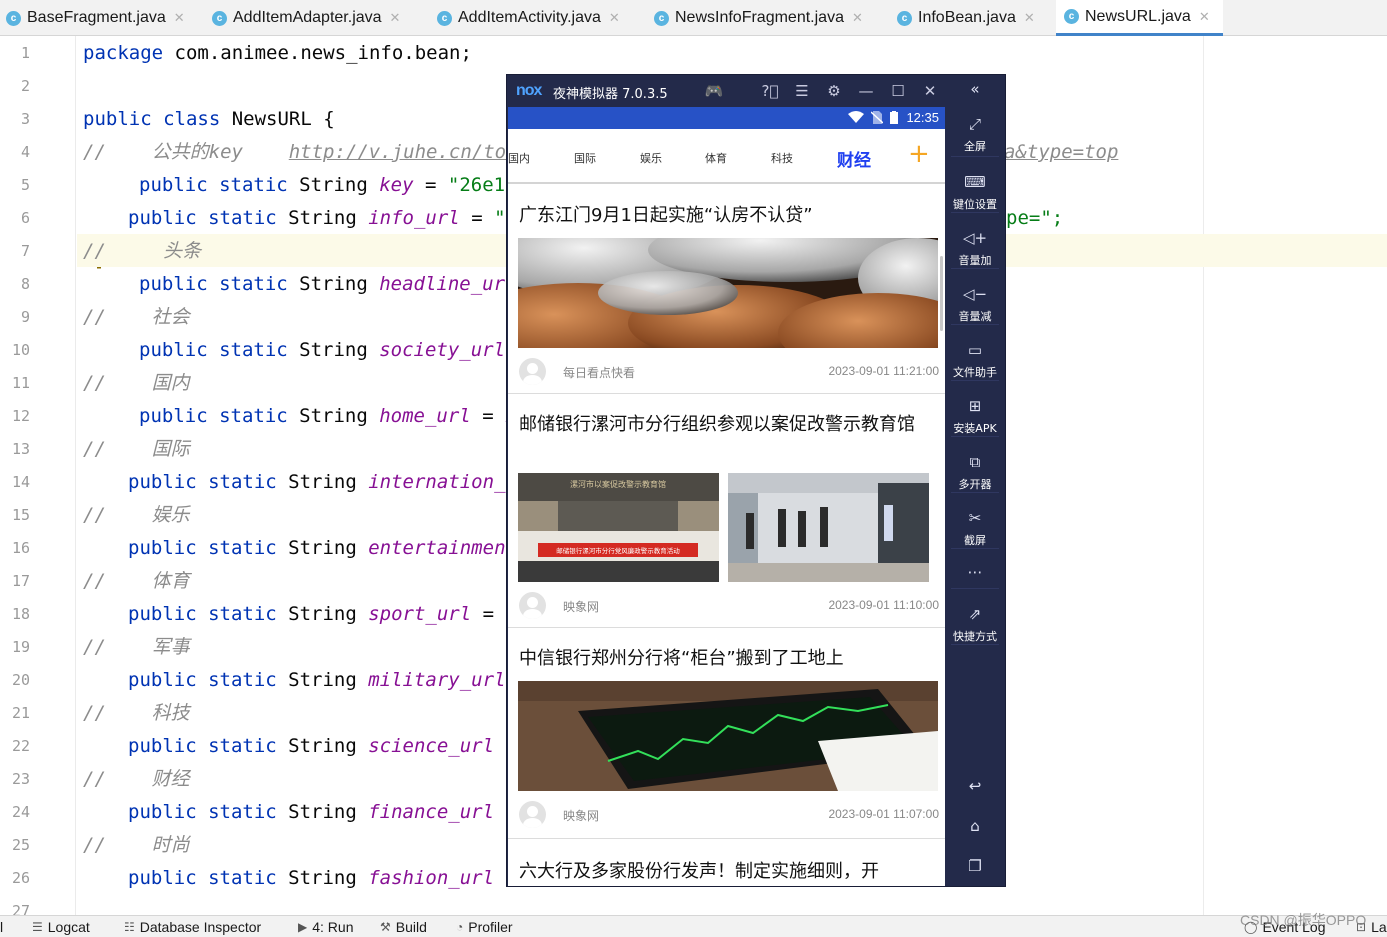 This screenshot has height=937, width=1387. I want to click on tab-additemadapter: c AddItemAdapter.java ✕, so click(321, 18).